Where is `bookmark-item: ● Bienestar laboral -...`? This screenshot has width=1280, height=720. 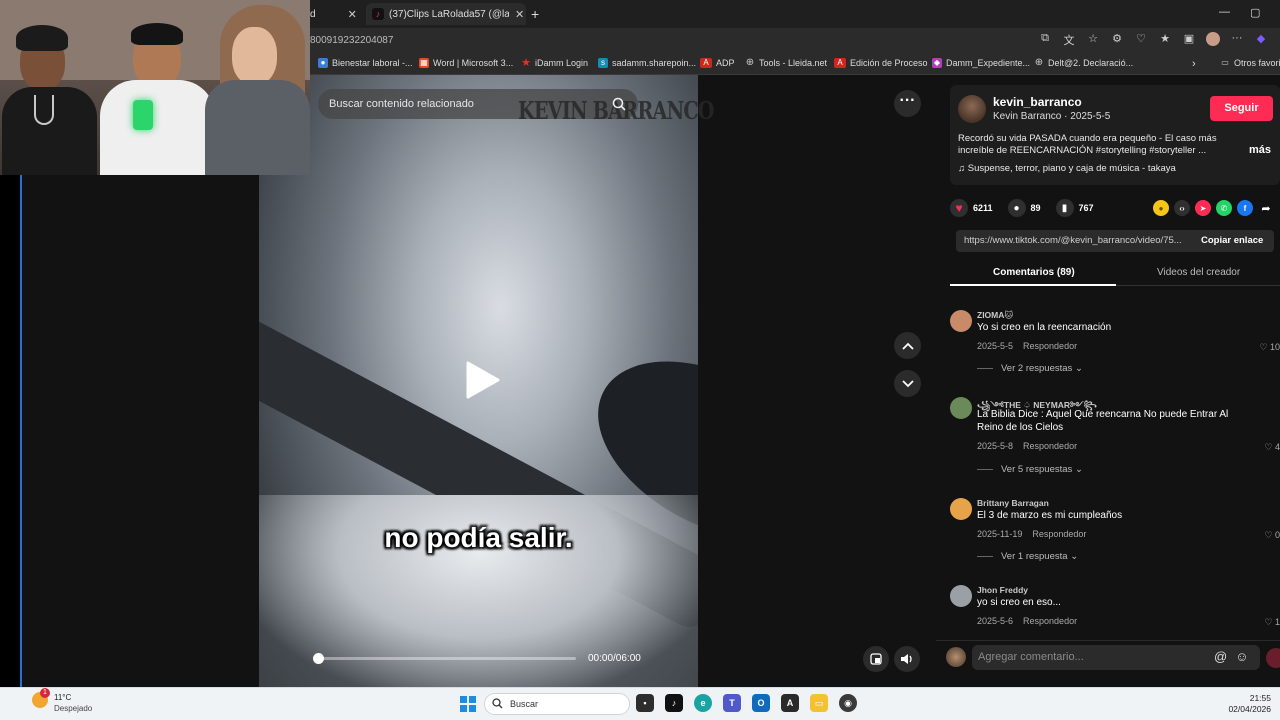 bookmark-item: ● Bienestar laboral -... is located at coordinates (365, 63).